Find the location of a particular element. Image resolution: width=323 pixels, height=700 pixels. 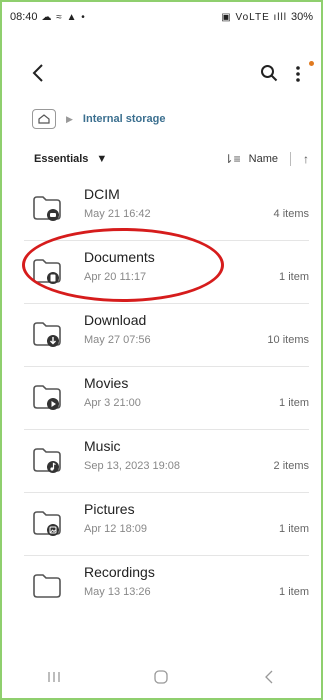

folder-date: Apr 12 18:09 is located at coordinates (115, 529).